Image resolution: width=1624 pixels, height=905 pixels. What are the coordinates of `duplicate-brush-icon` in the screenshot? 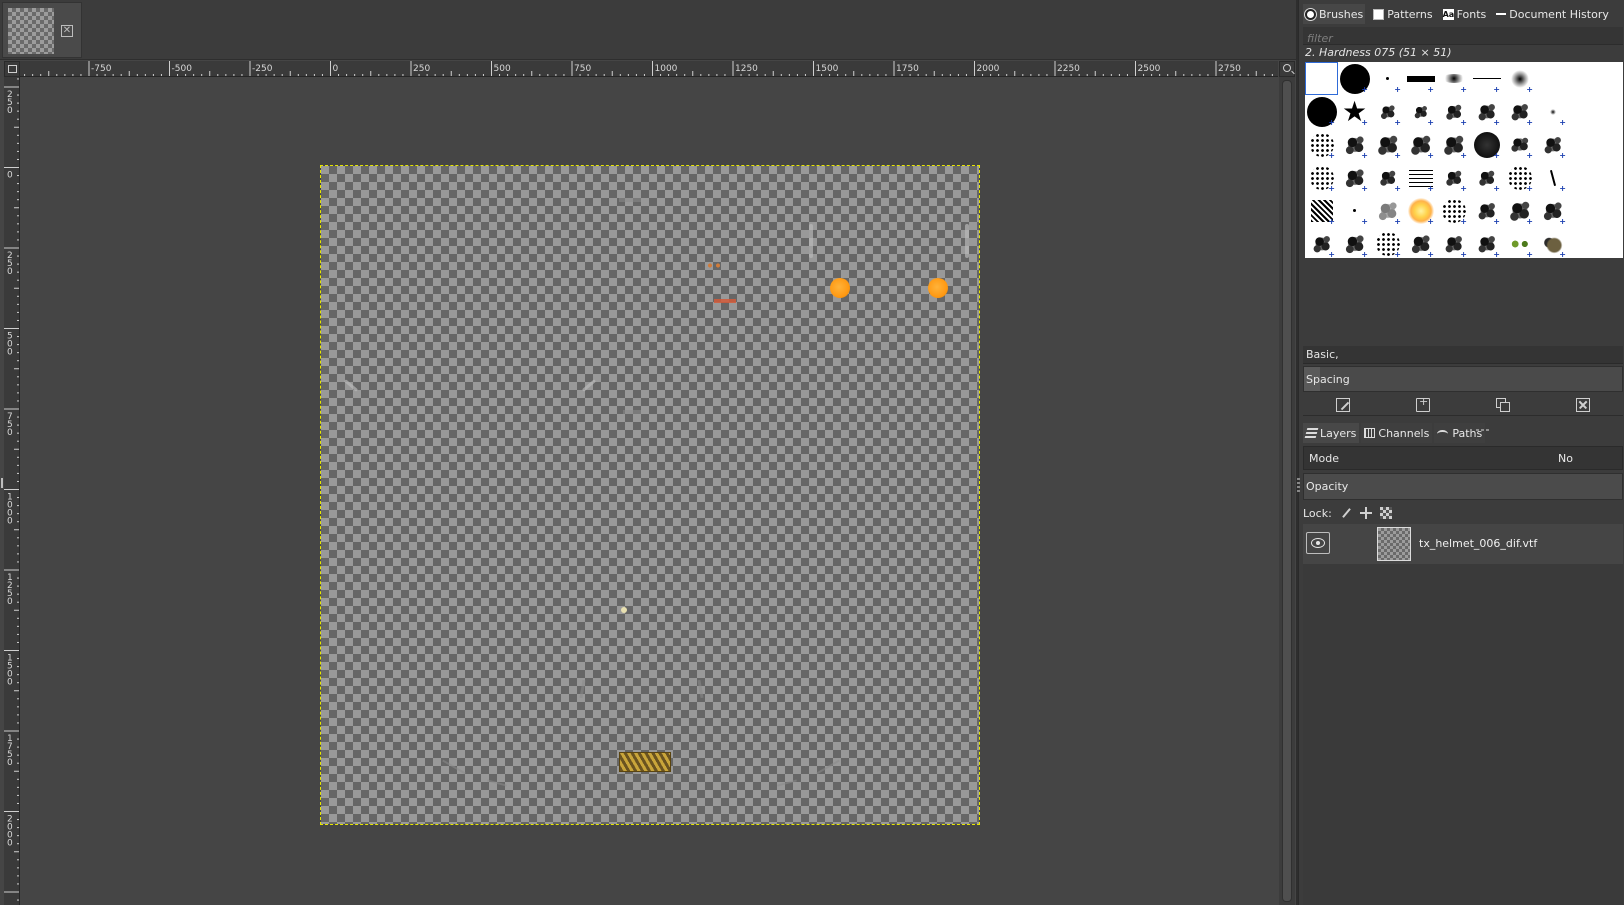 It's located at (1503, 404).